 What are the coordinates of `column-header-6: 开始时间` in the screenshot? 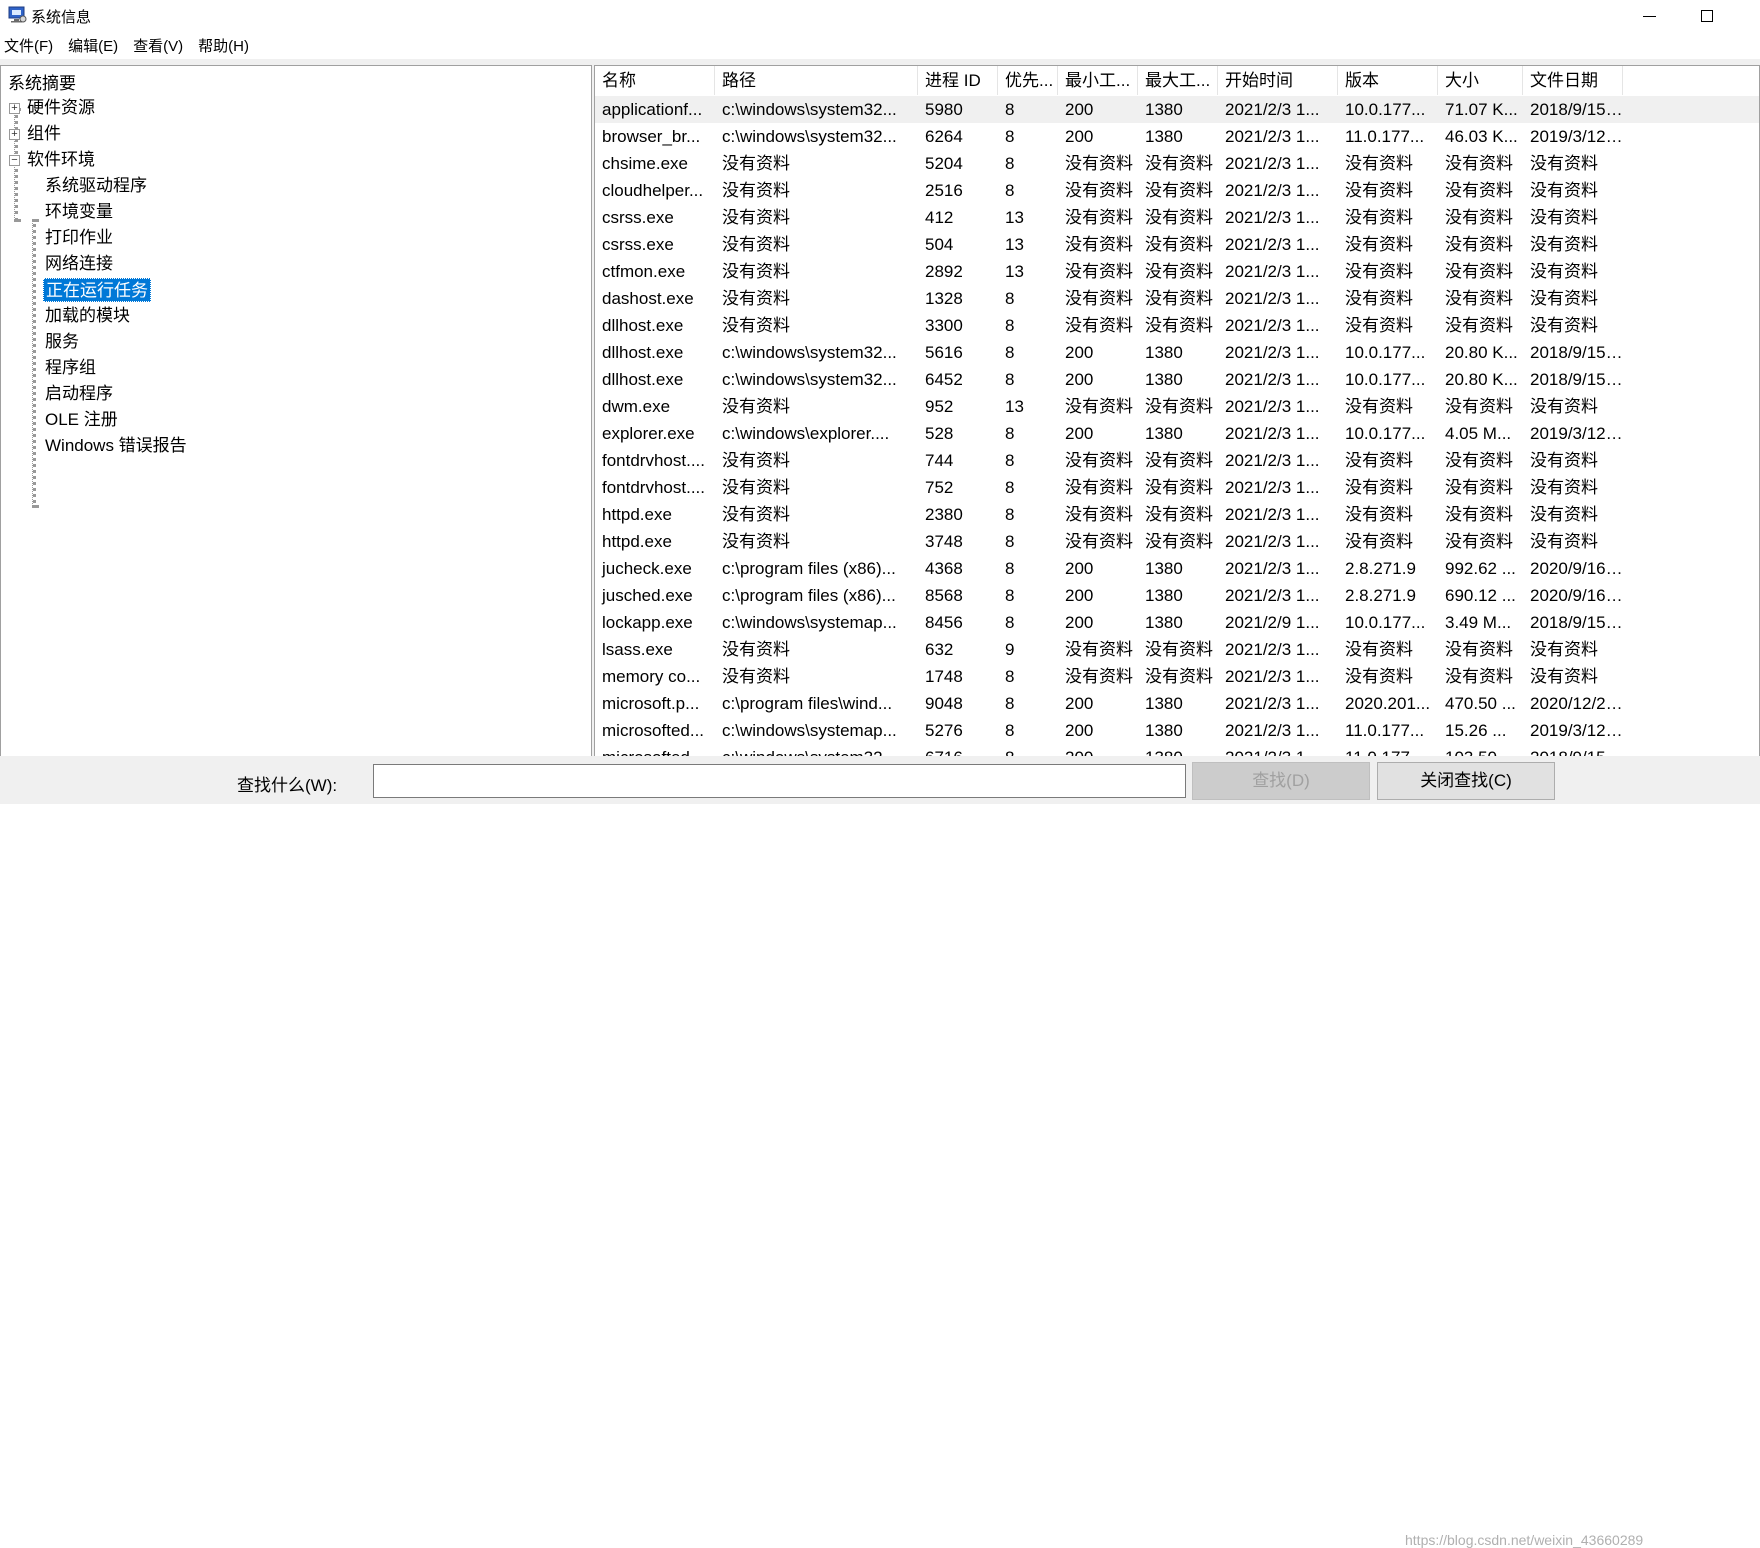 It's located at (1278, 80).